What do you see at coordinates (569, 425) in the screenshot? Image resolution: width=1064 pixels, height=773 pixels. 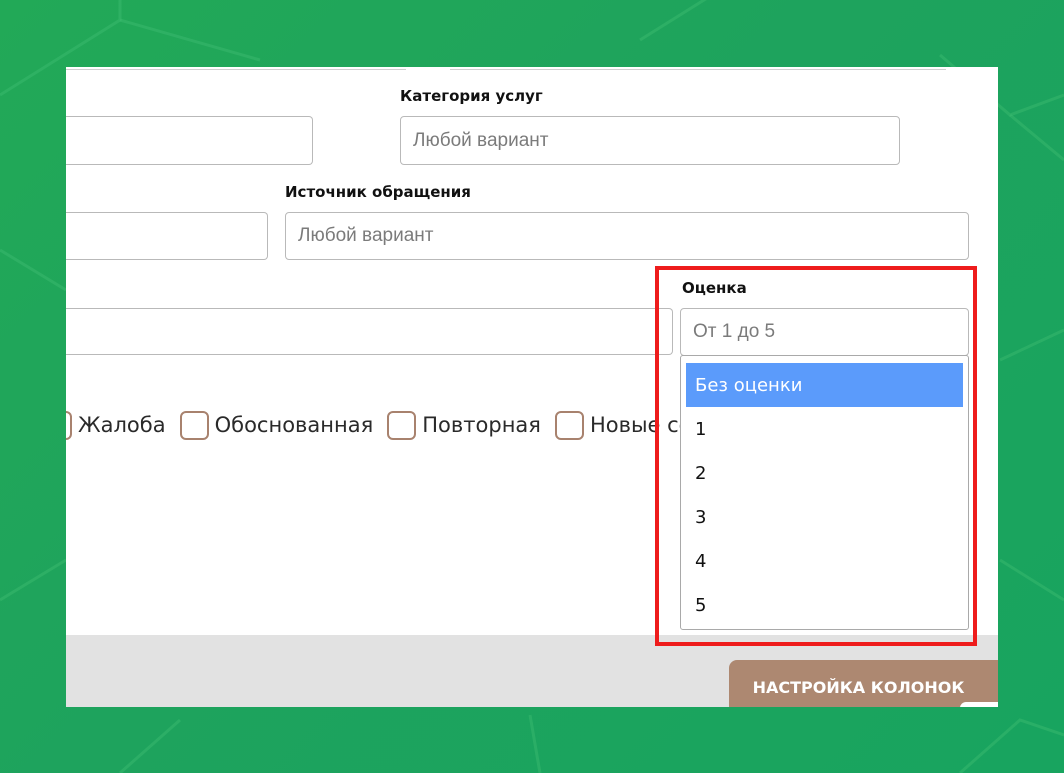 I see `checkbox-new` at bounding box center [569, 425].